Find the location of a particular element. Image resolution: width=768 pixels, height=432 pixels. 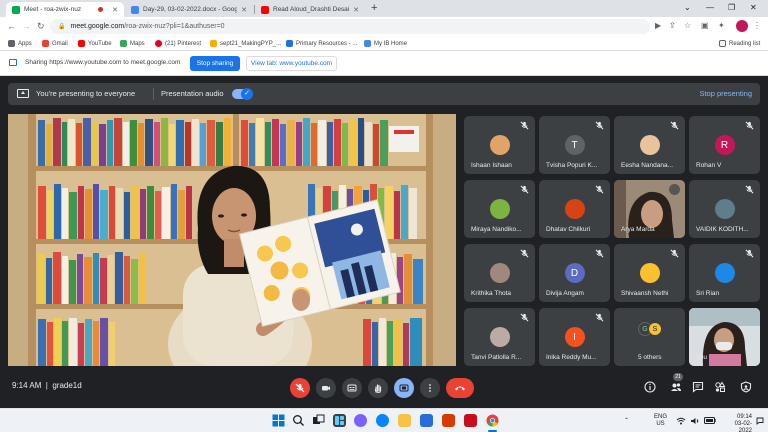

wifi-icon is located at coordinates (681, 422).